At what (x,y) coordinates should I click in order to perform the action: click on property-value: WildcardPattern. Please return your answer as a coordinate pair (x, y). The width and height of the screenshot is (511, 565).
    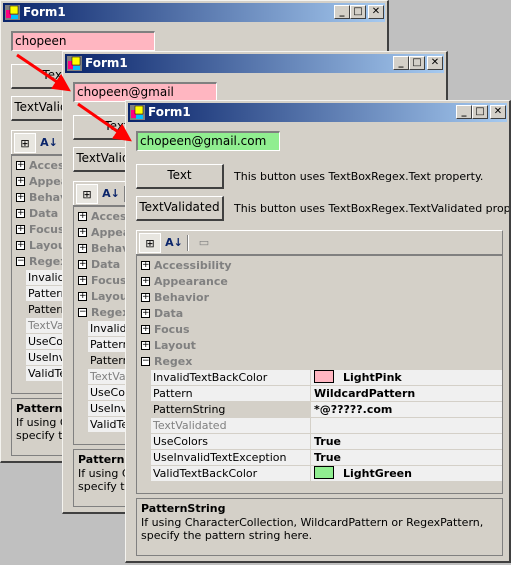
    Looking at the image, I should click on (406, 393).